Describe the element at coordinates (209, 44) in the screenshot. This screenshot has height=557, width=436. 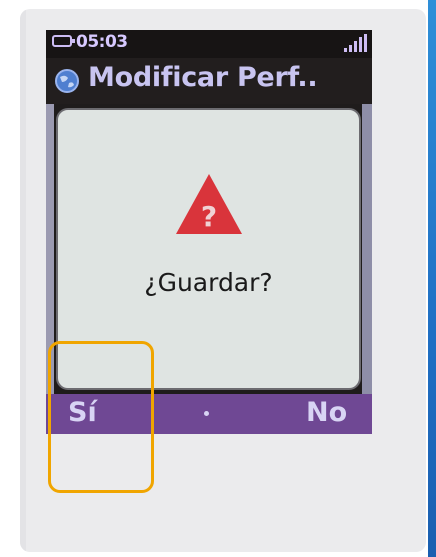
I see `status-bar: 05:03` at that location.